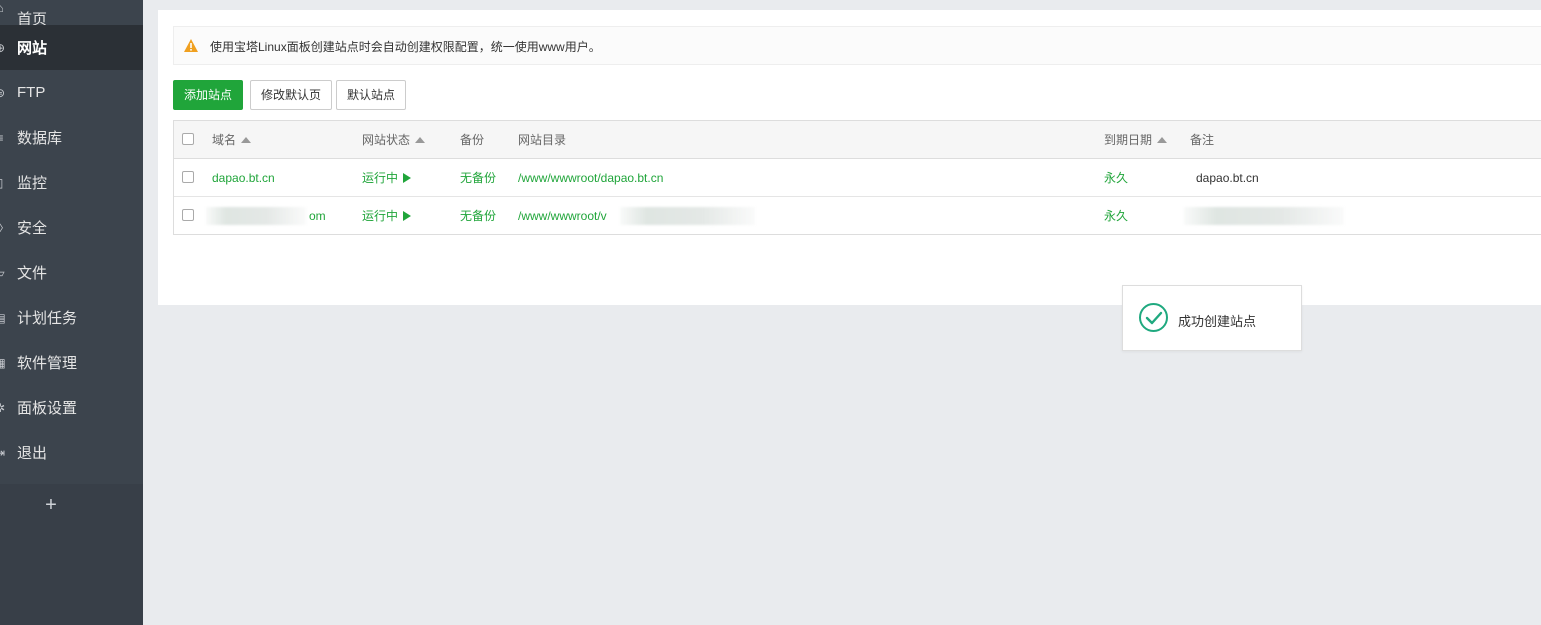 The image size is (1541, 625). What do you see at coordinates (3, 48) in the screenshot?
I see `globe-icon: ⊕` at bounding box center [3, 48].